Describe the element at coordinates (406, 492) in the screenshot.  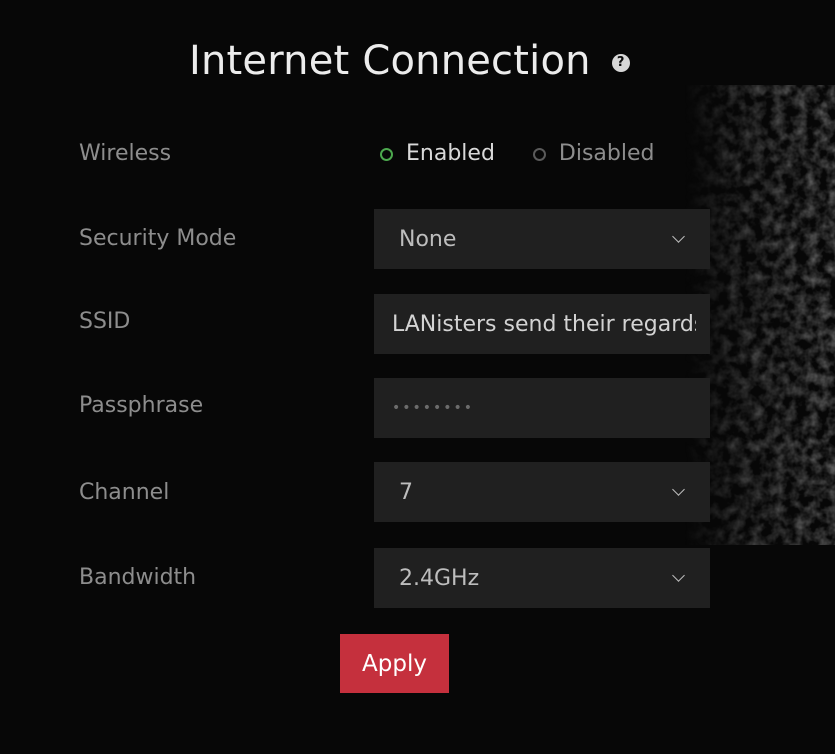
I see `channel-value: 7` at that location.